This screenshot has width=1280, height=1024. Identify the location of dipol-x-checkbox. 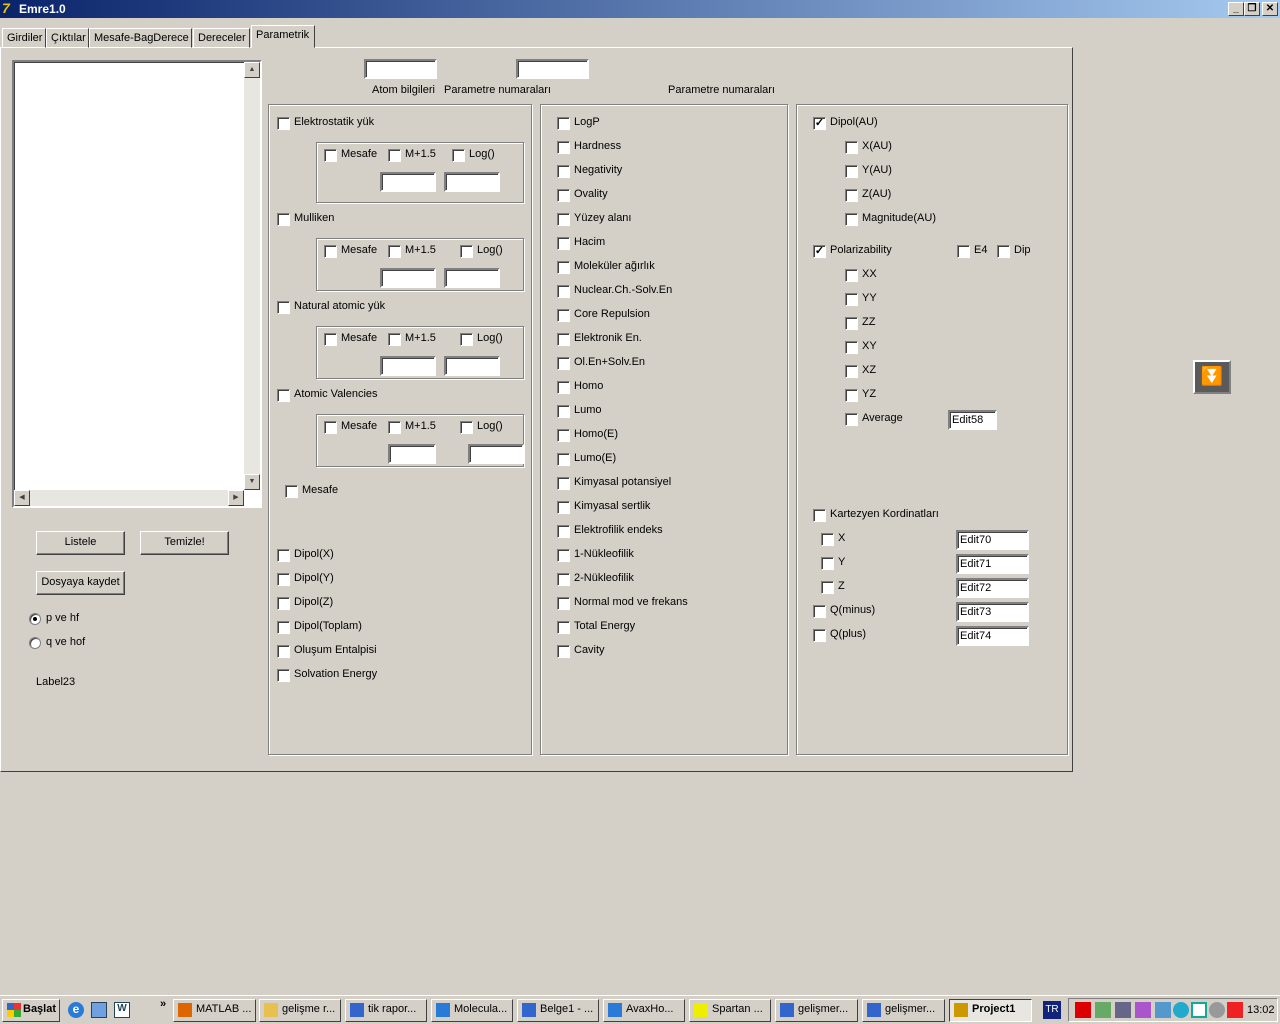
(283, 555).